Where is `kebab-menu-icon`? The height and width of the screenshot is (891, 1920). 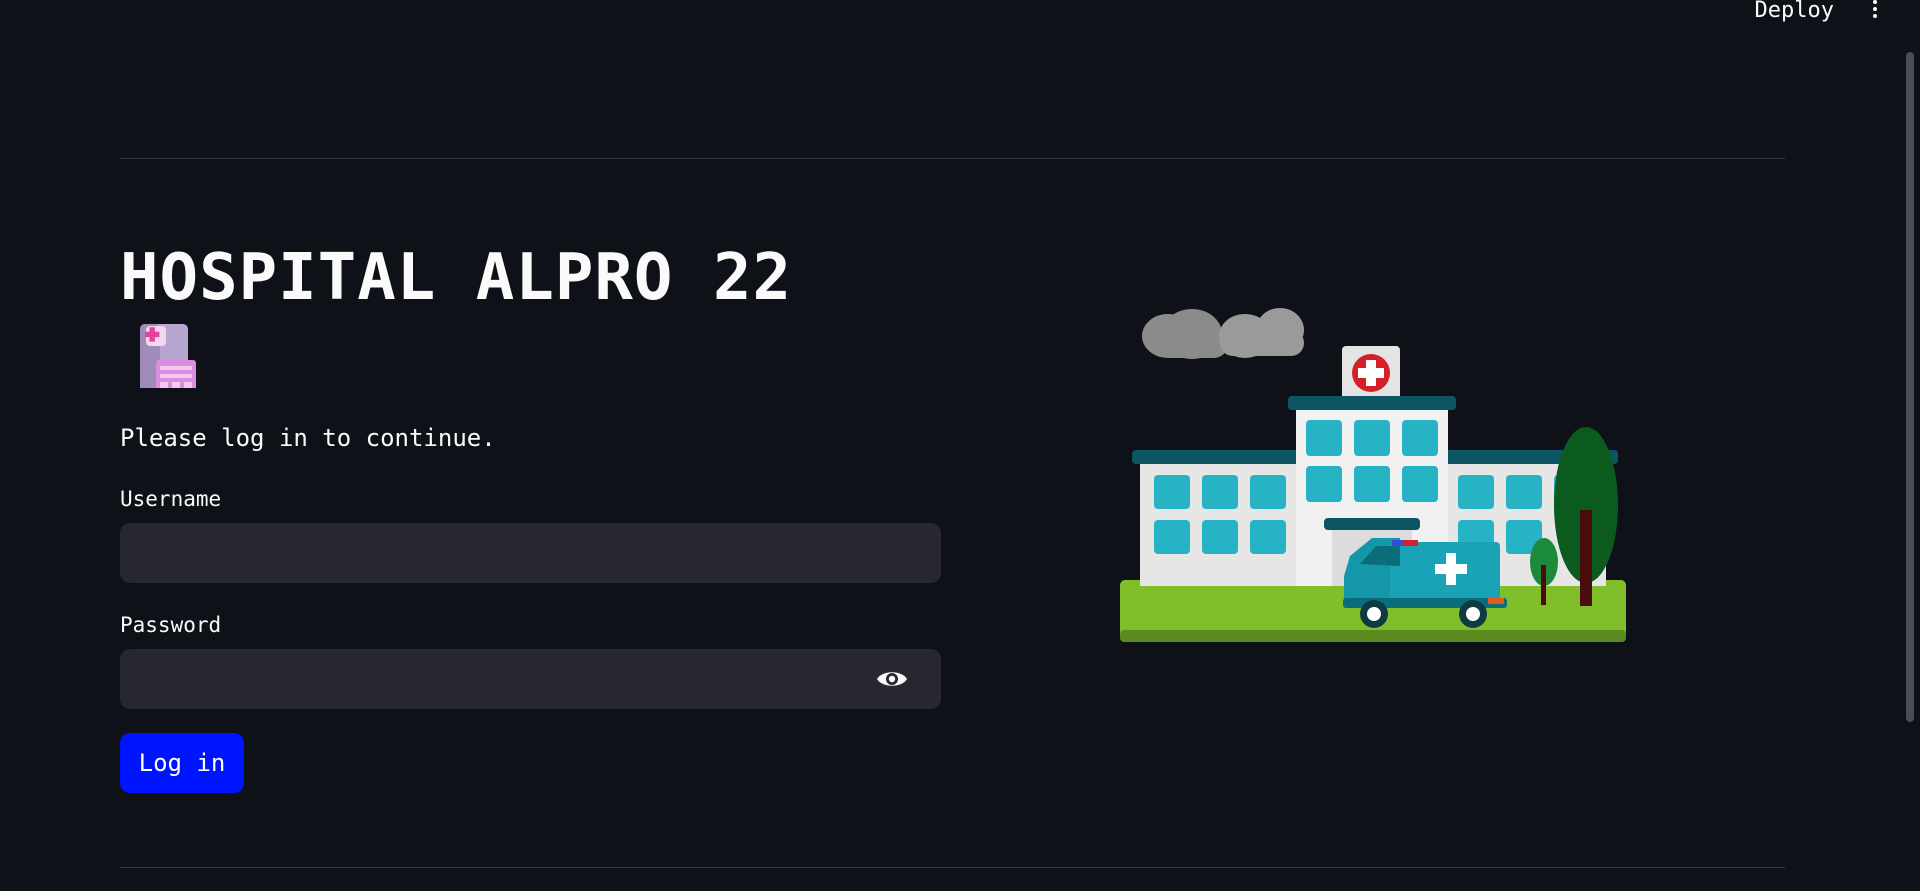 kebab-menu-icon is located at coordinates (1875, 11).